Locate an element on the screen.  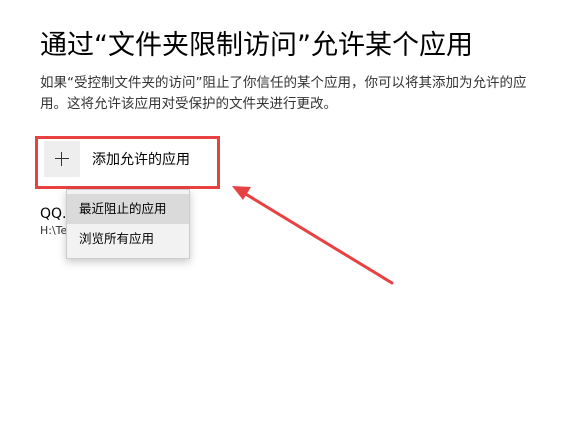
menu-item-recently-blocked-apps: 最近阻止的应用 is located at coordinates (128, 209).